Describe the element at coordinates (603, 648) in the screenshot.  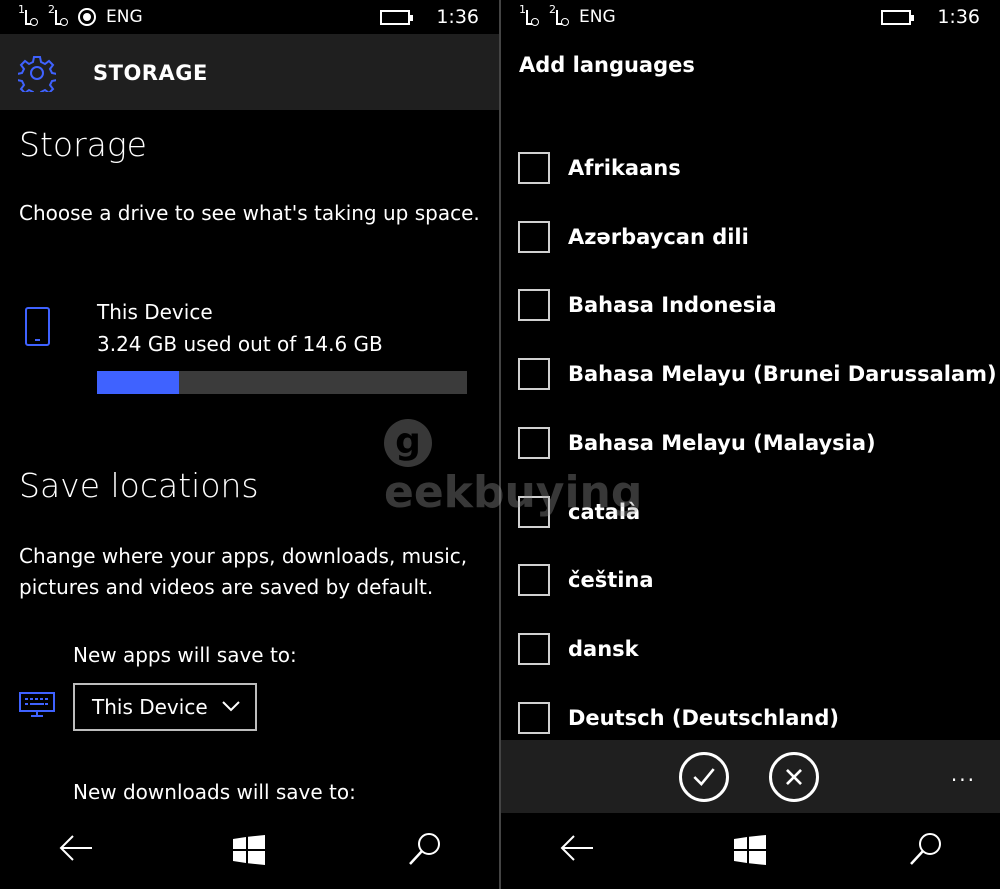
I see `language-label: dansk` at that location.